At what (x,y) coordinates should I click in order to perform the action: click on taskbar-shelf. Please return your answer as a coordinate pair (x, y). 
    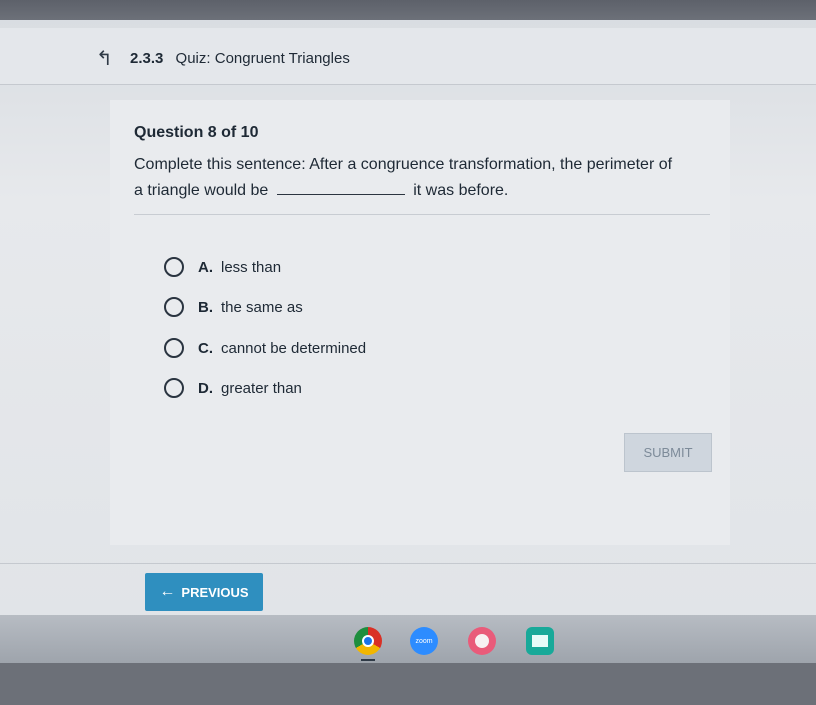
    Looking at the image, I should click on (408, 639).